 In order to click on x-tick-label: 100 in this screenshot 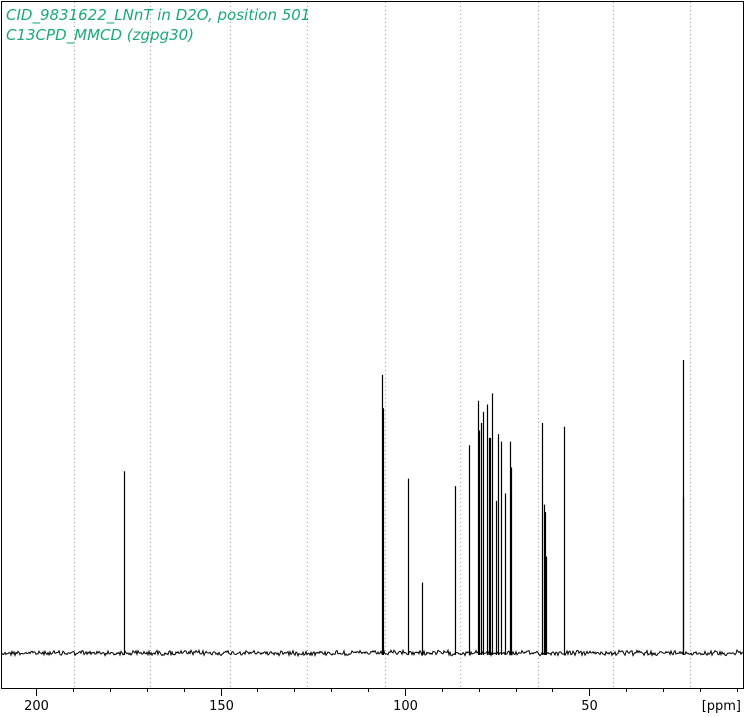, I will do `click(405, 706)`.